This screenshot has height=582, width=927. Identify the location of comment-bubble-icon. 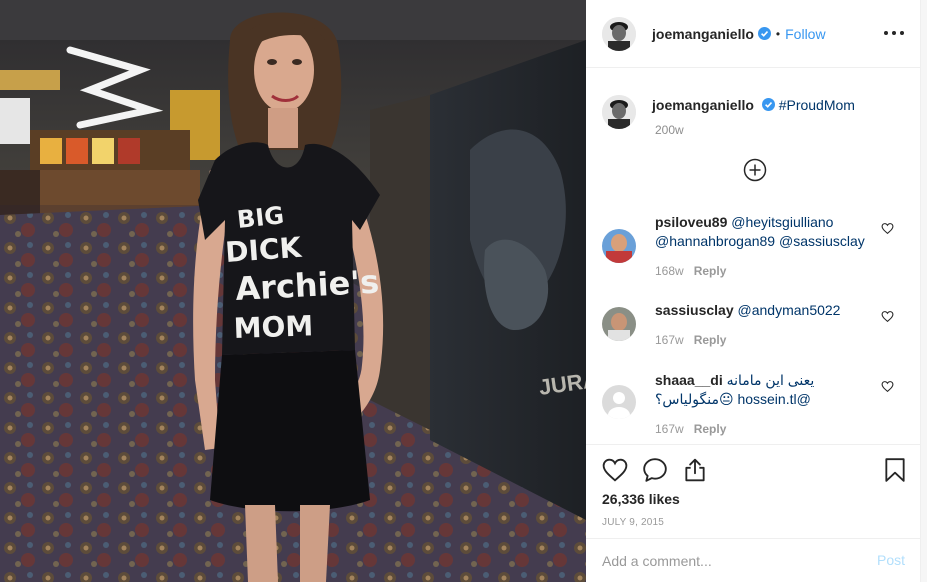
(655, 470).